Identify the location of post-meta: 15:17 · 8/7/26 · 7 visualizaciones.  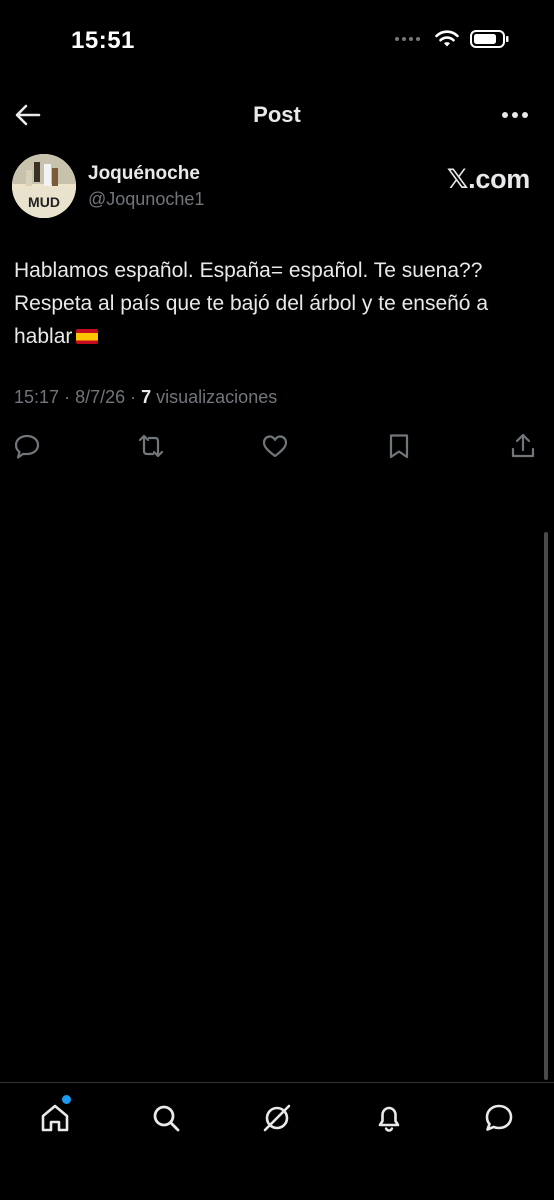
(145, 397).